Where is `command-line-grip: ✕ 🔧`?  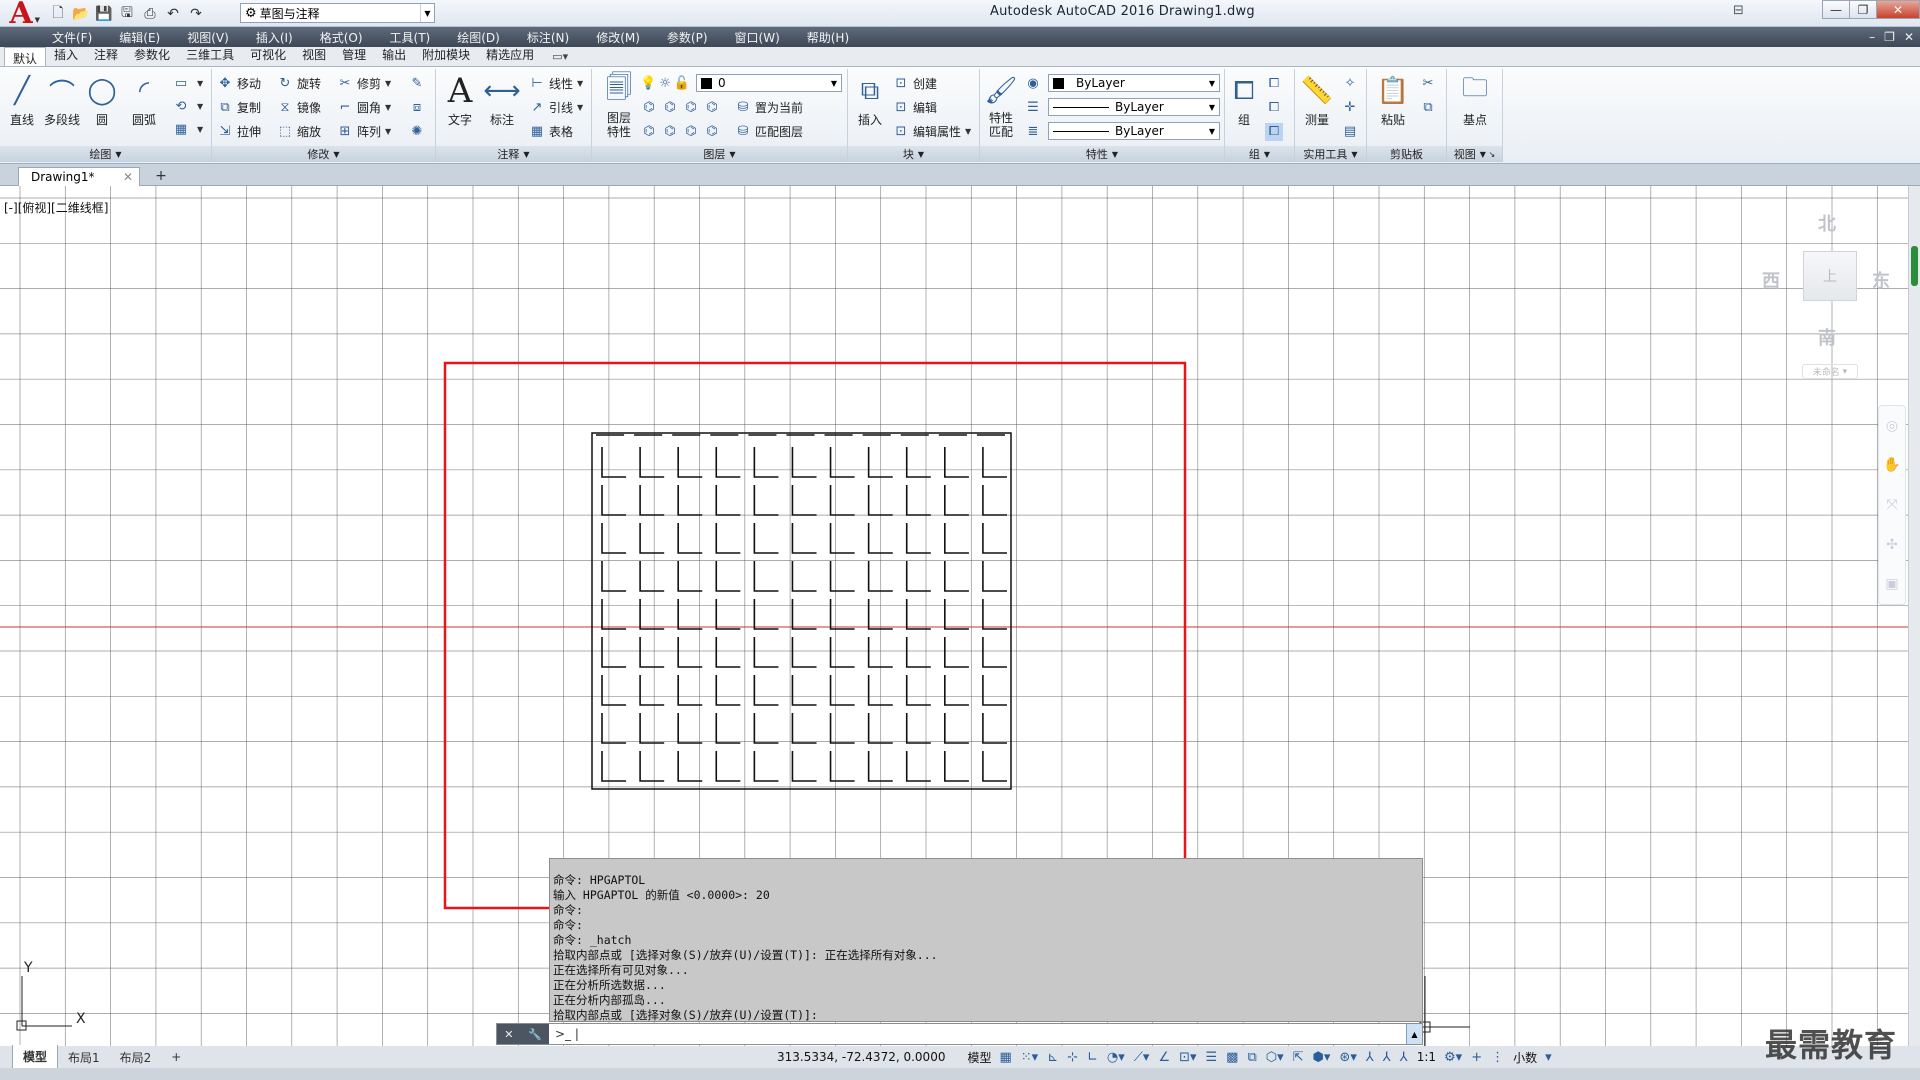
command-line-grip: ✕ 🔧 is located at coordinates (523, 1034).